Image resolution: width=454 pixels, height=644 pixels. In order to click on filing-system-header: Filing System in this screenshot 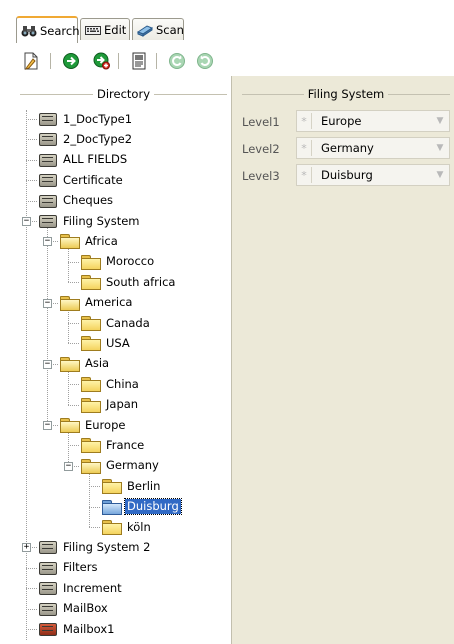, I will do `click(346, 94)`.